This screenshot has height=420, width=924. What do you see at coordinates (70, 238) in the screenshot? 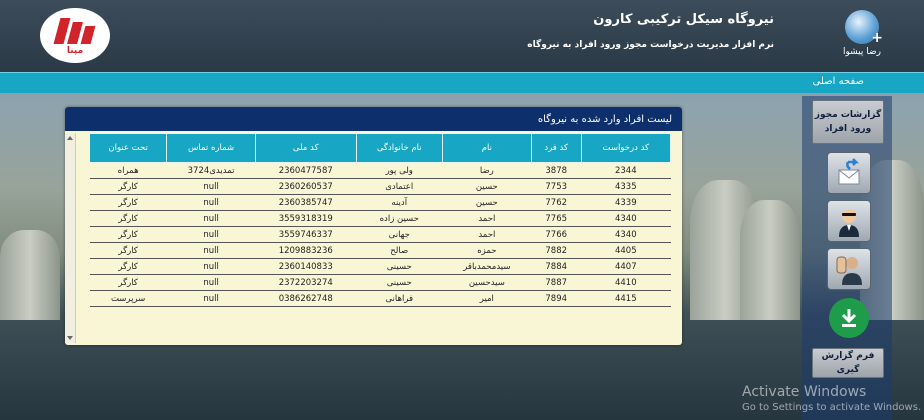
I see `vertical-scrollbar` at bounding box center [70, 238].